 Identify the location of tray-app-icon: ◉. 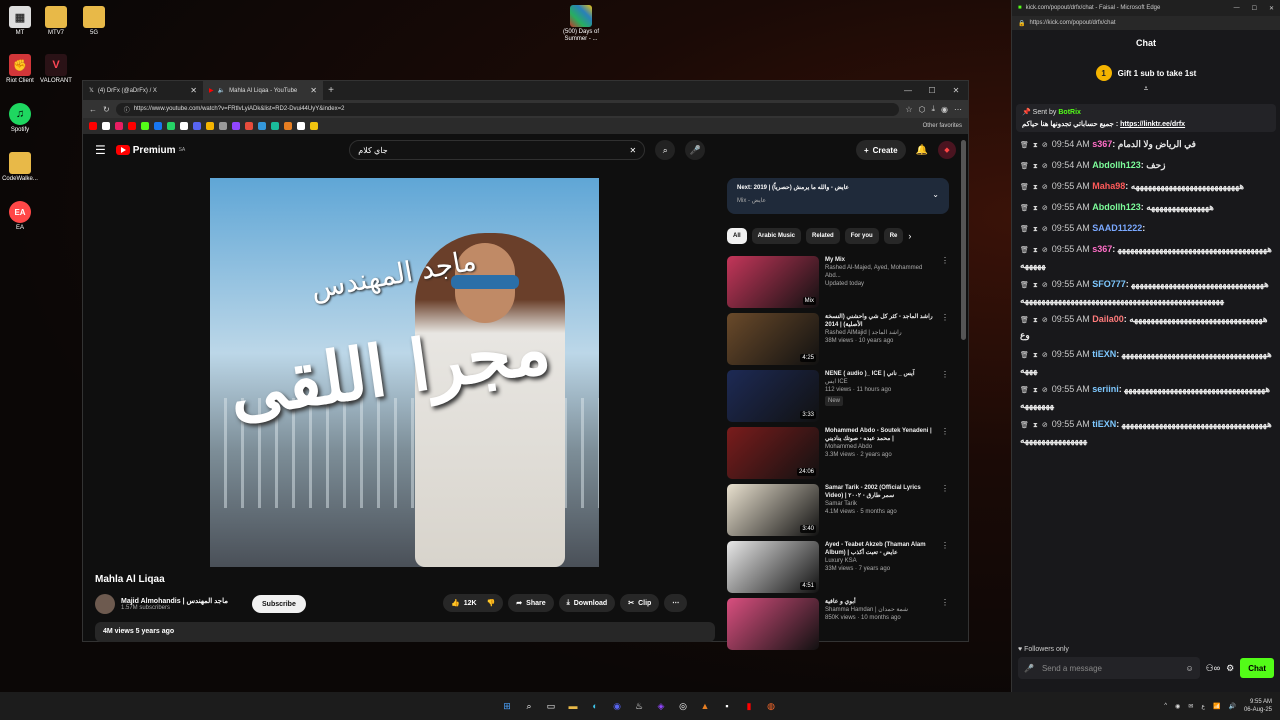
(1177, 706).